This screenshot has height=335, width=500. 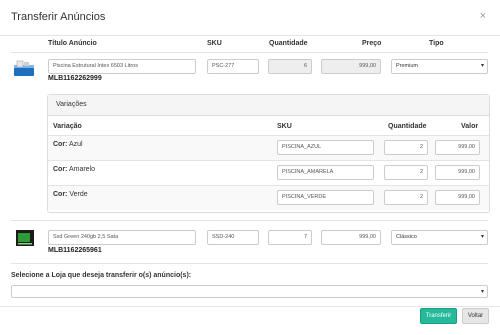 What do you see at coordinates (436, 43) in the screenshot?
I see `col-type-header: Tipo` at bounding box center [436, 43].